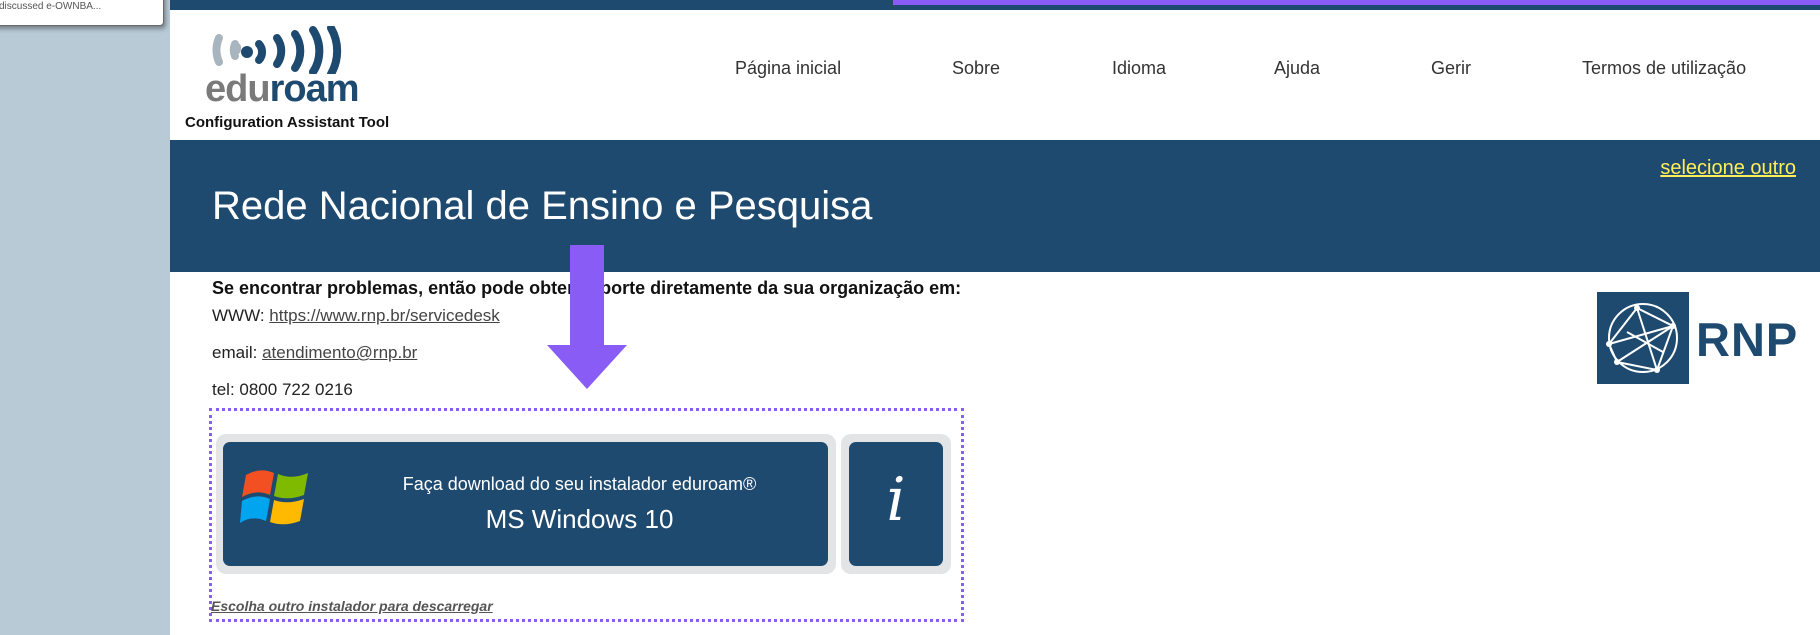 The width and height of the screenshot is (1820, 635). Describe the element at coordinates (241, 315) in the screenshot. I see `www-label: WWW:` at that location.